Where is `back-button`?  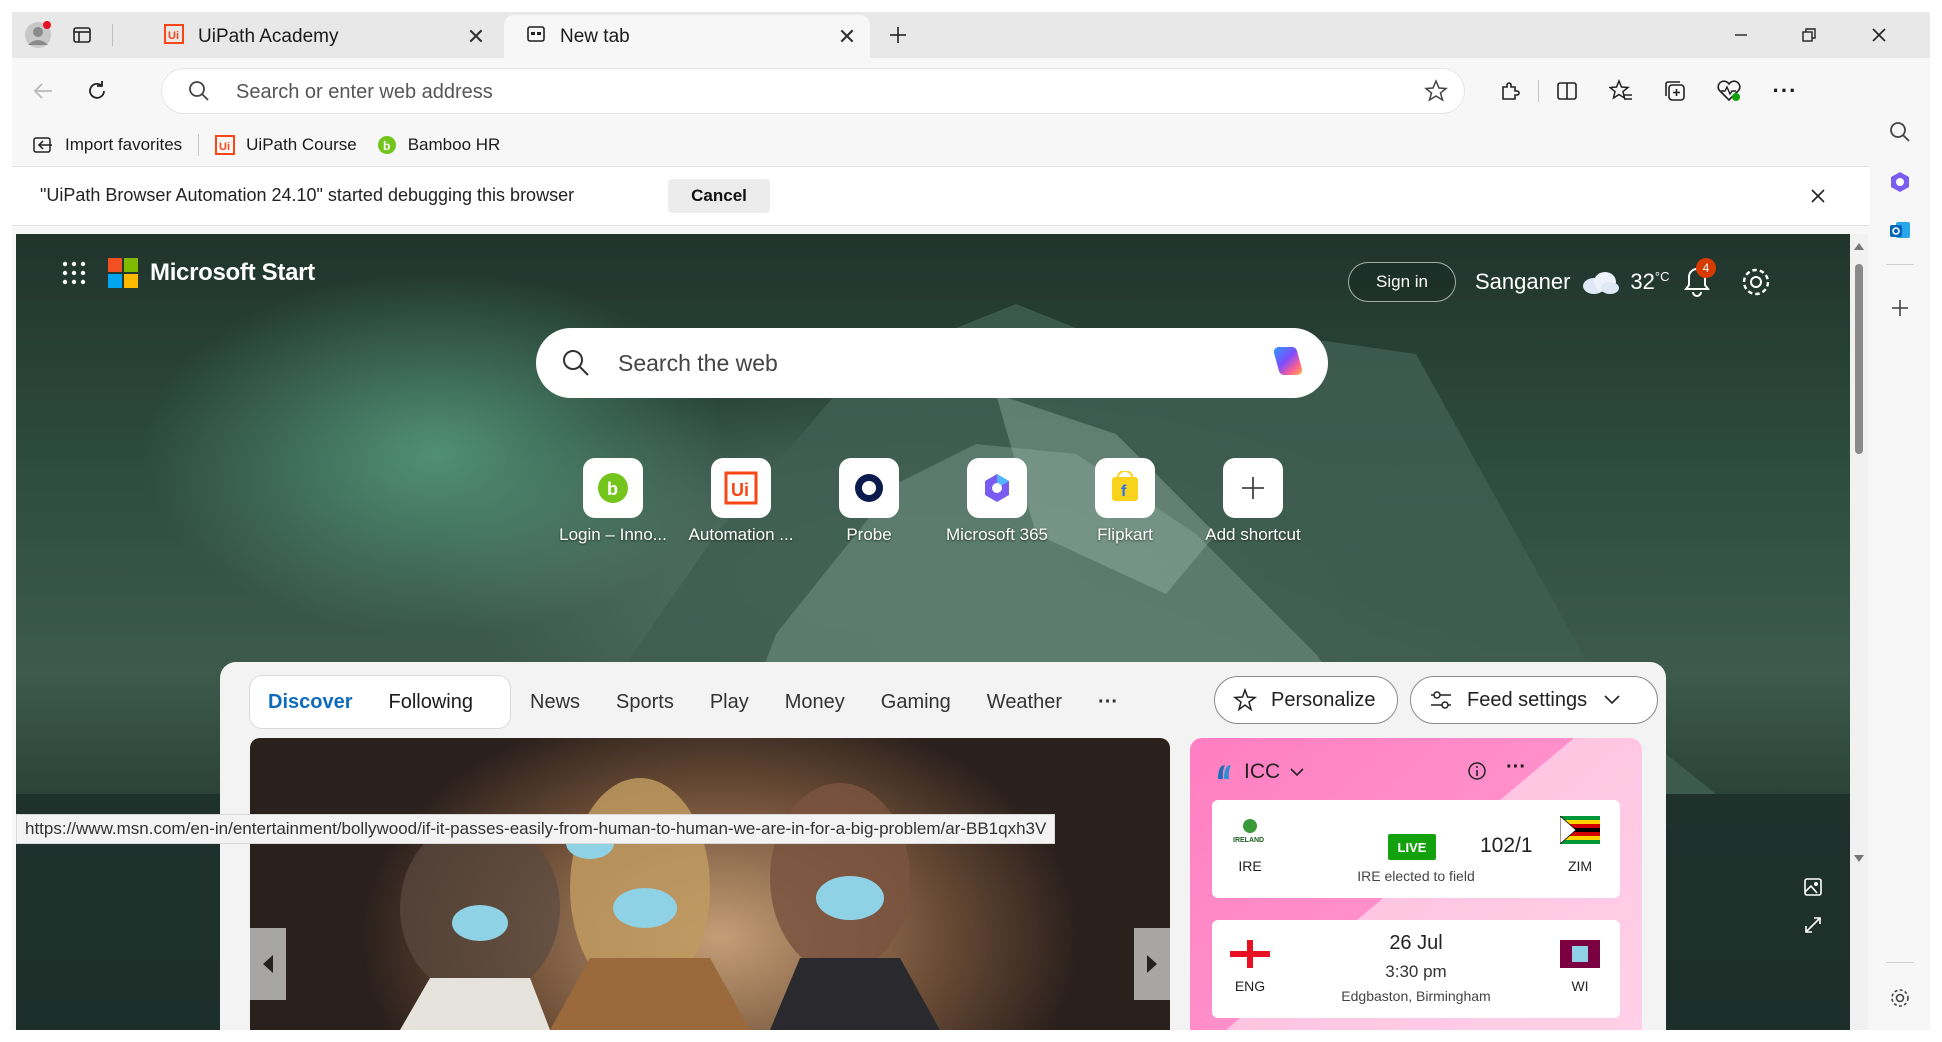 back-button is located at coordinates (43, 91).